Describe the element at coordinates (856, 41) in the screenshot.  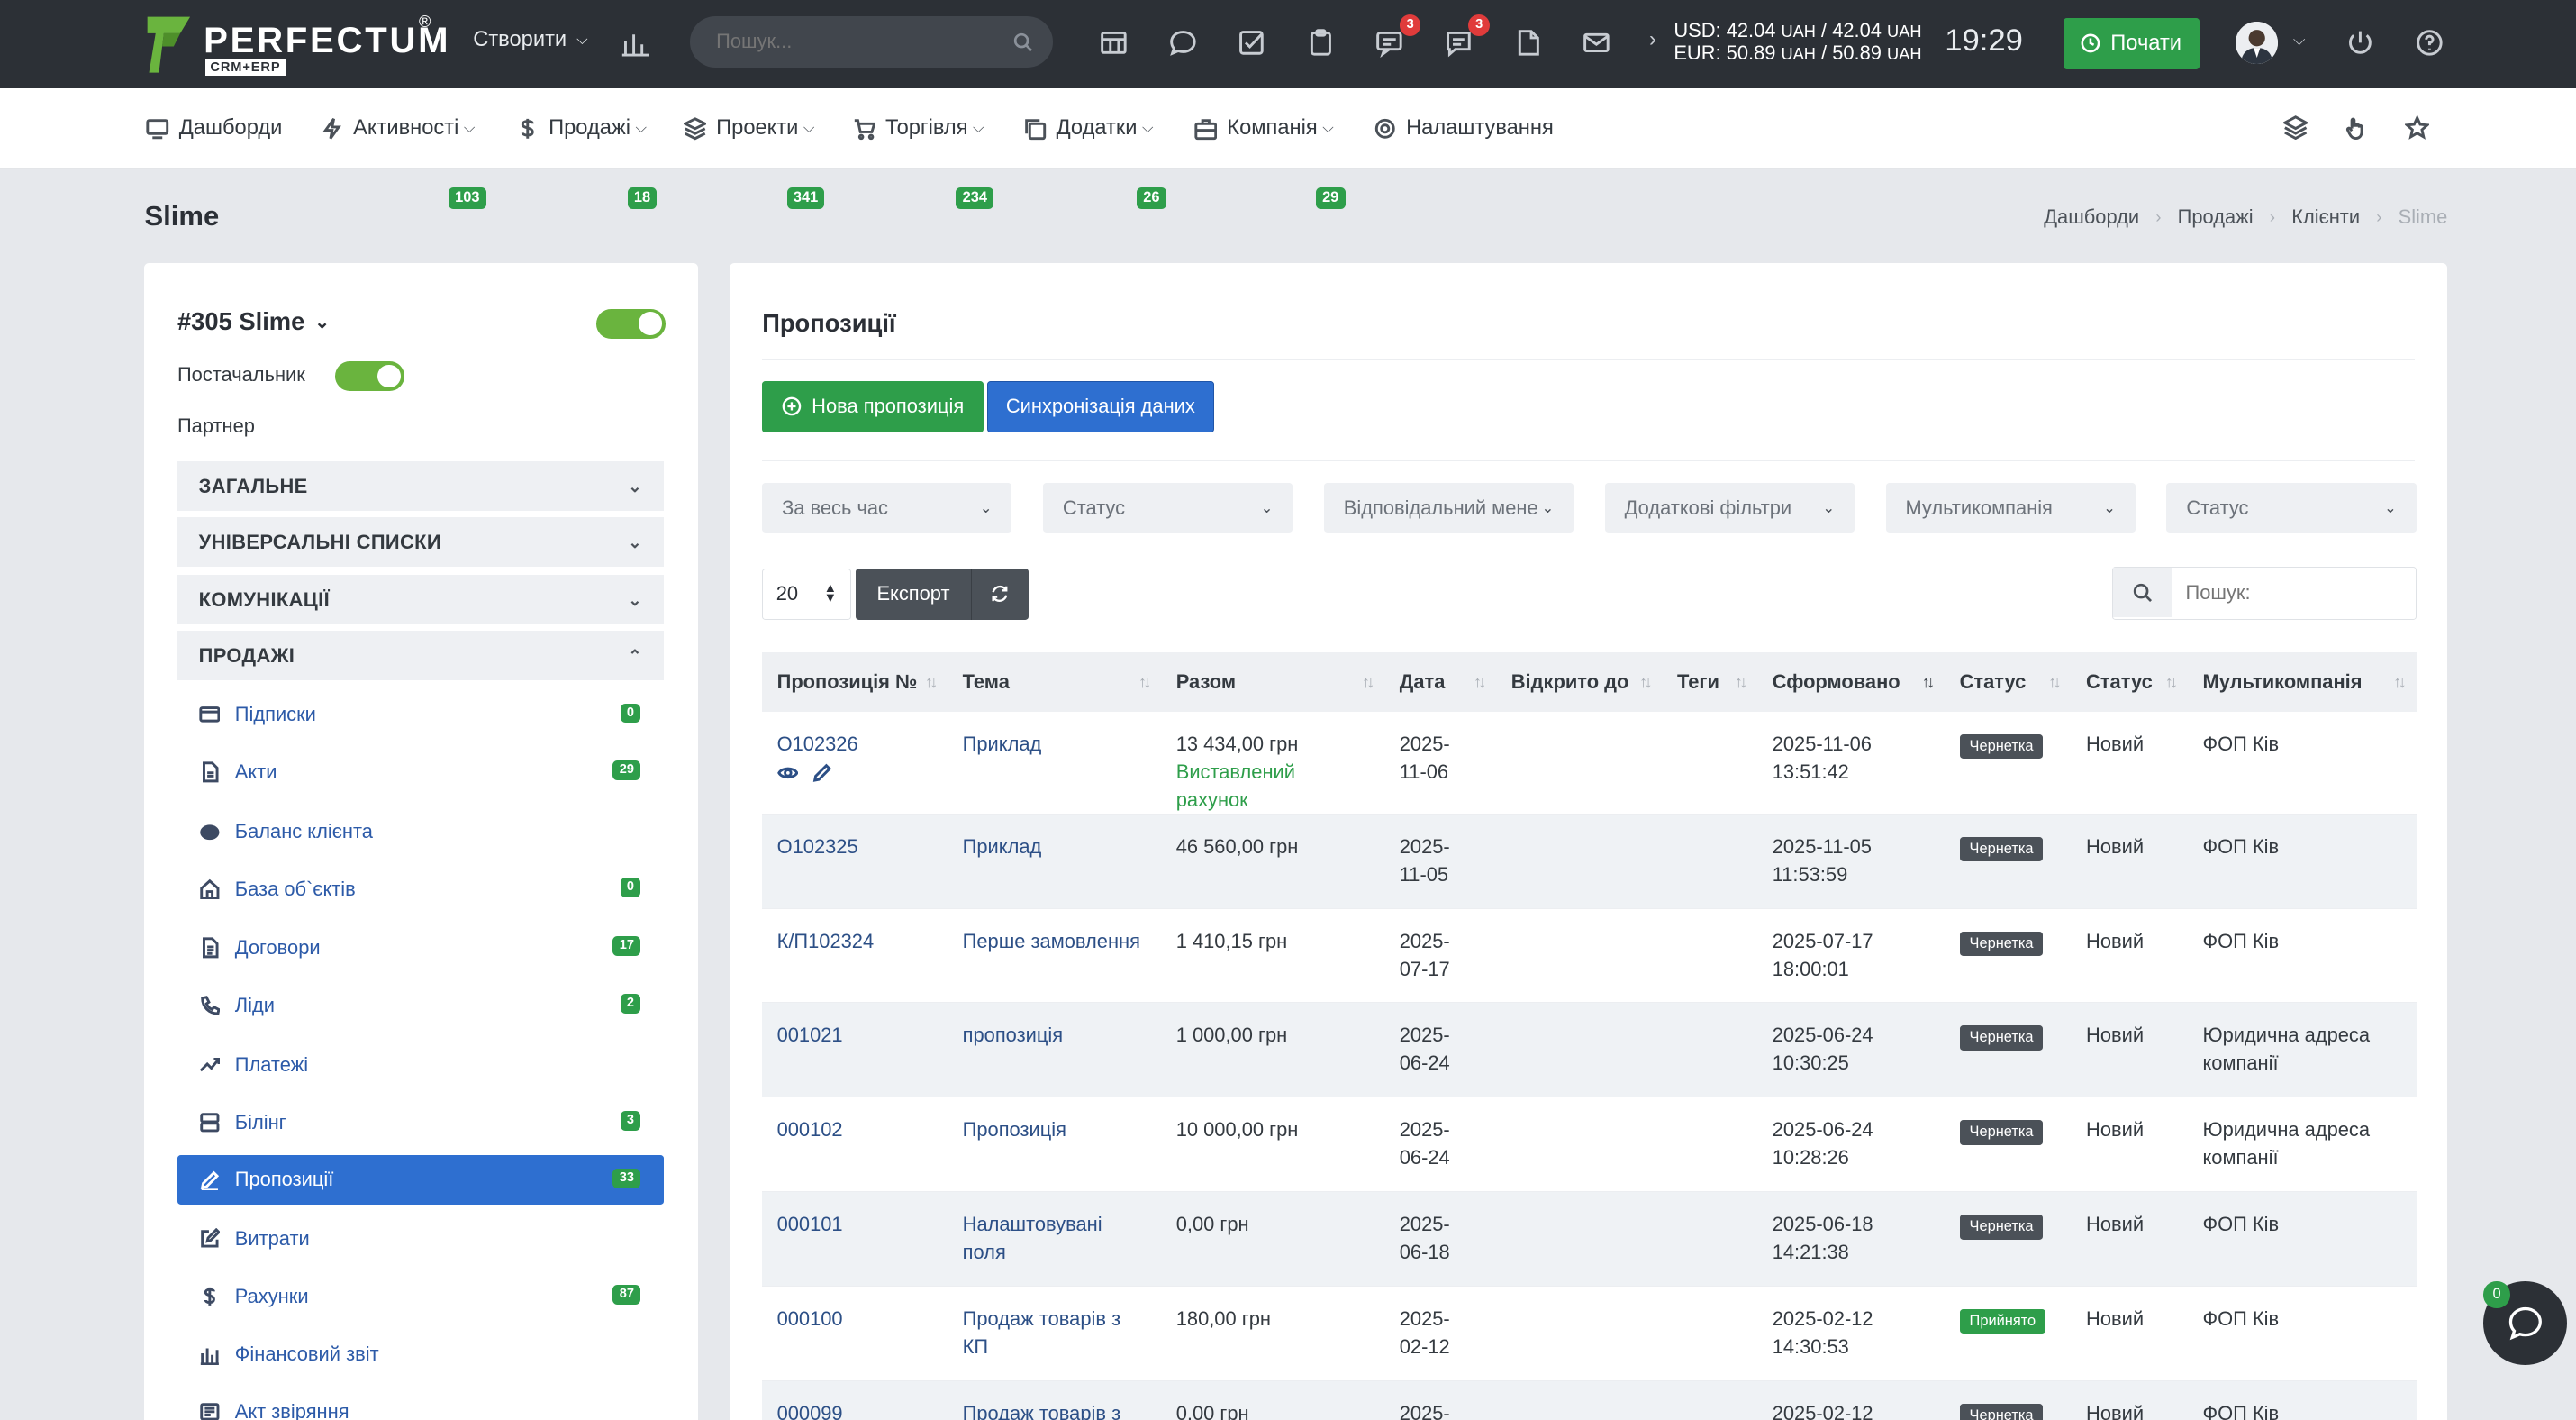
I see `global-search-input` at that location.